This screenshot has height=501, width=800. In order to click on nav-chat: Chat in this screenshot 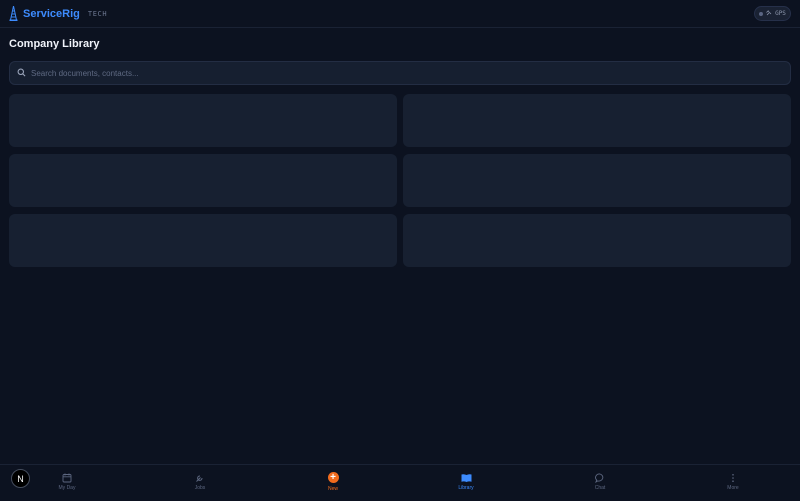, I will do `click(600, 482)`.